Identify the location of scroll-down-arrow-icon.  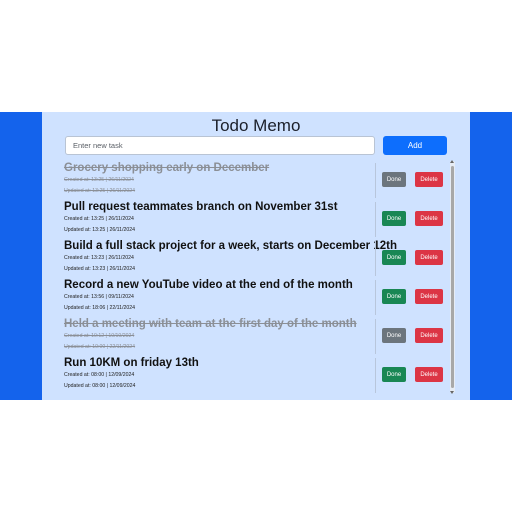
(452, 392).